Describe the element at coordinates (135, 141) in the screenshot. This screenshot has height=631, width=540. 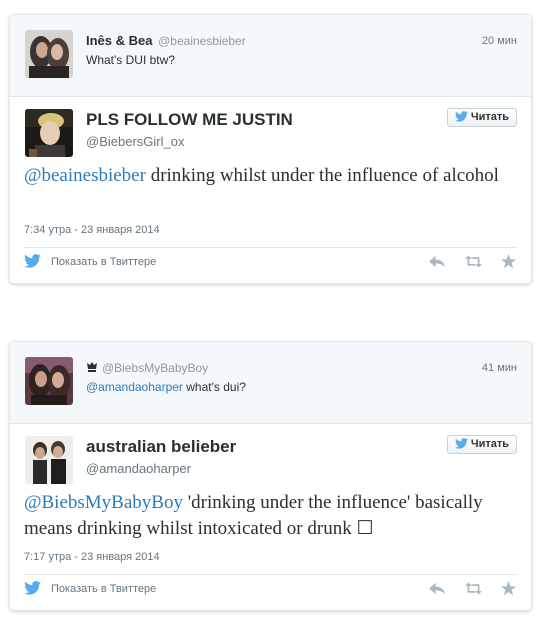
I see `author-handle: @BiebersGirl_ox` at that location.